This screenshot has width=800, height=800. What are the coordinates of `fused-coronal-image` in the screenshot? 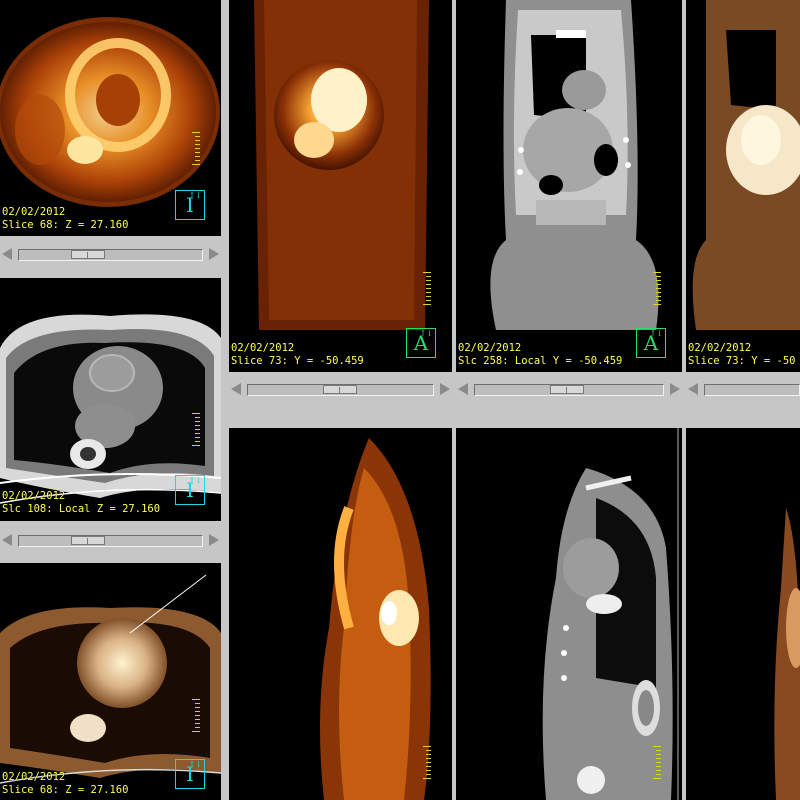 It's located at (746, 165).